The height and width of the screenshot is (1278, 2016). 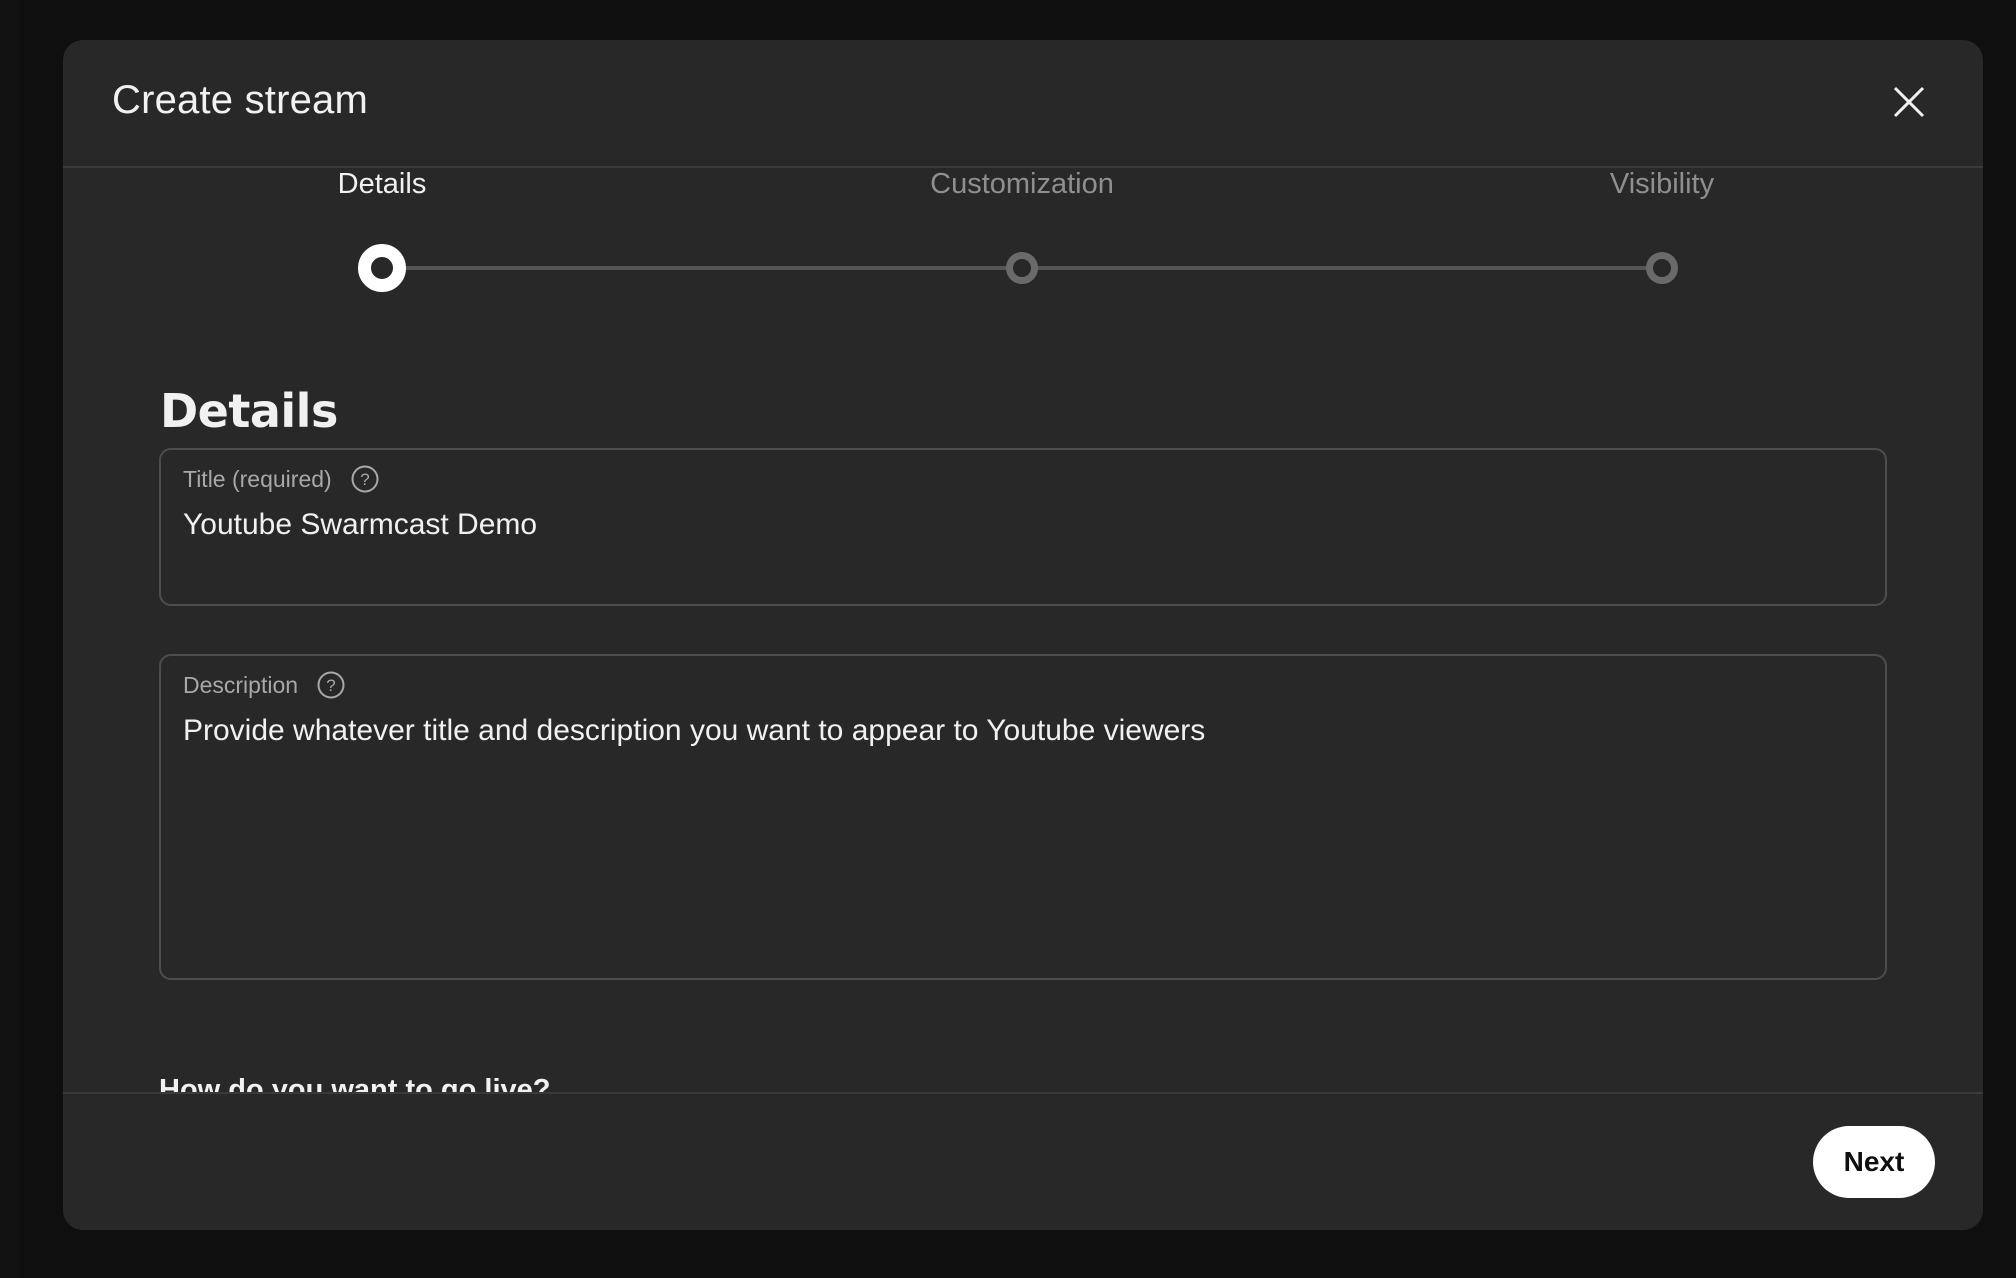 I want to click on section-heading: Details, so click(x=249, y=411).